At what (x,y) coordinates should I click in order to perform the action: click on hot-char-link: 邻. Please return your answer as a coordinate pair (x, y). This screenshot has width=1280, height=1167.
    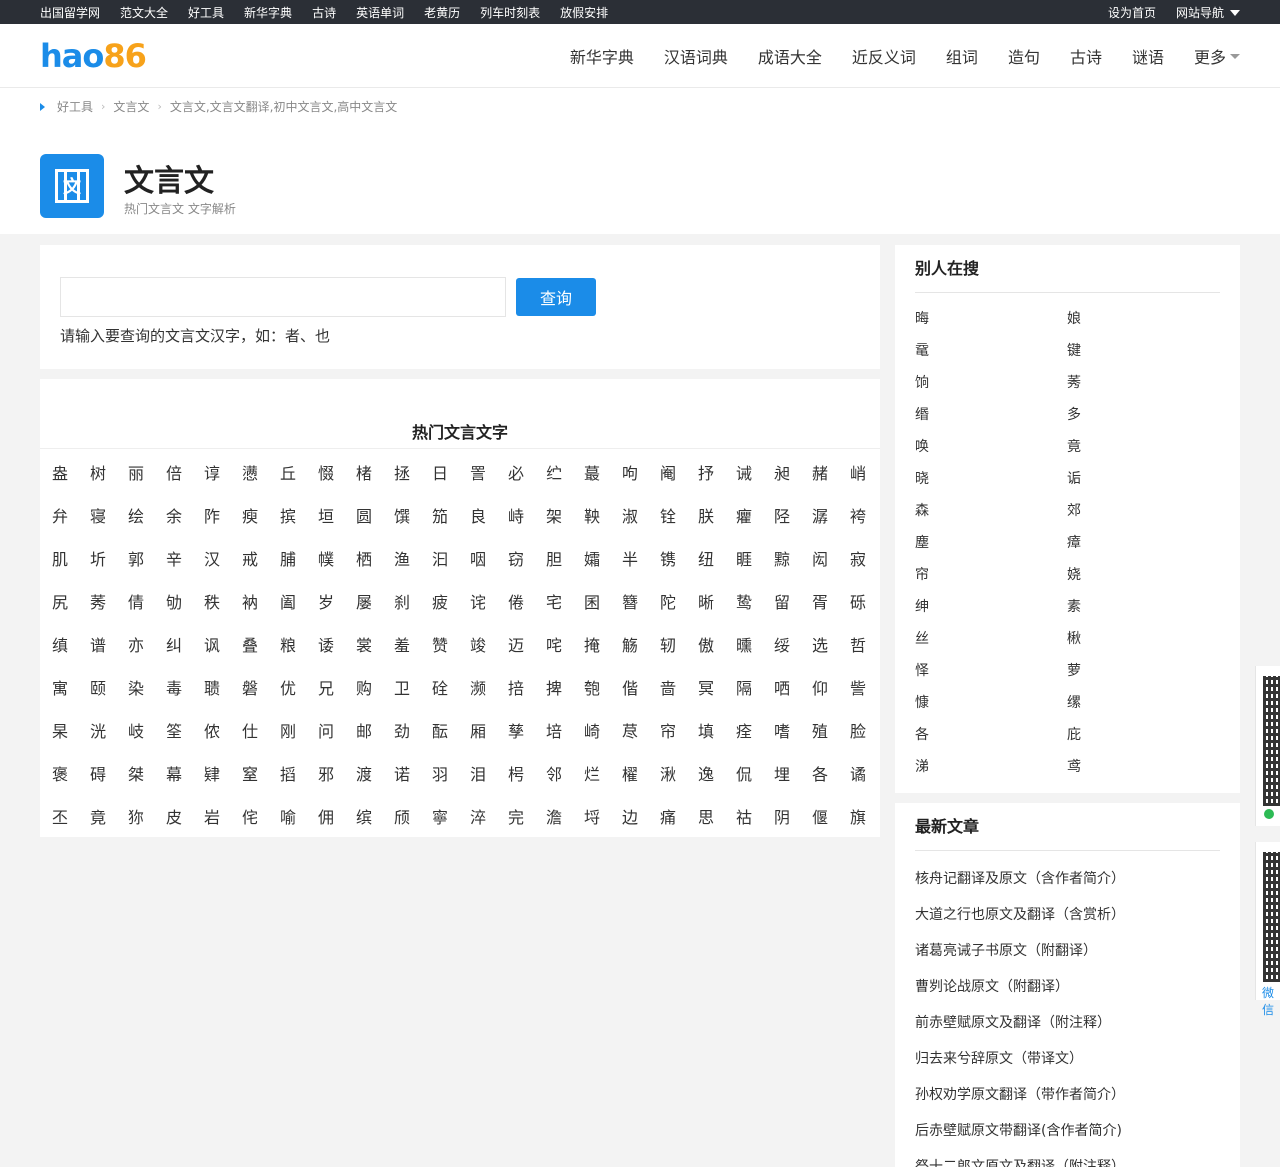
    Looking at the image, I should click on (554, 772).